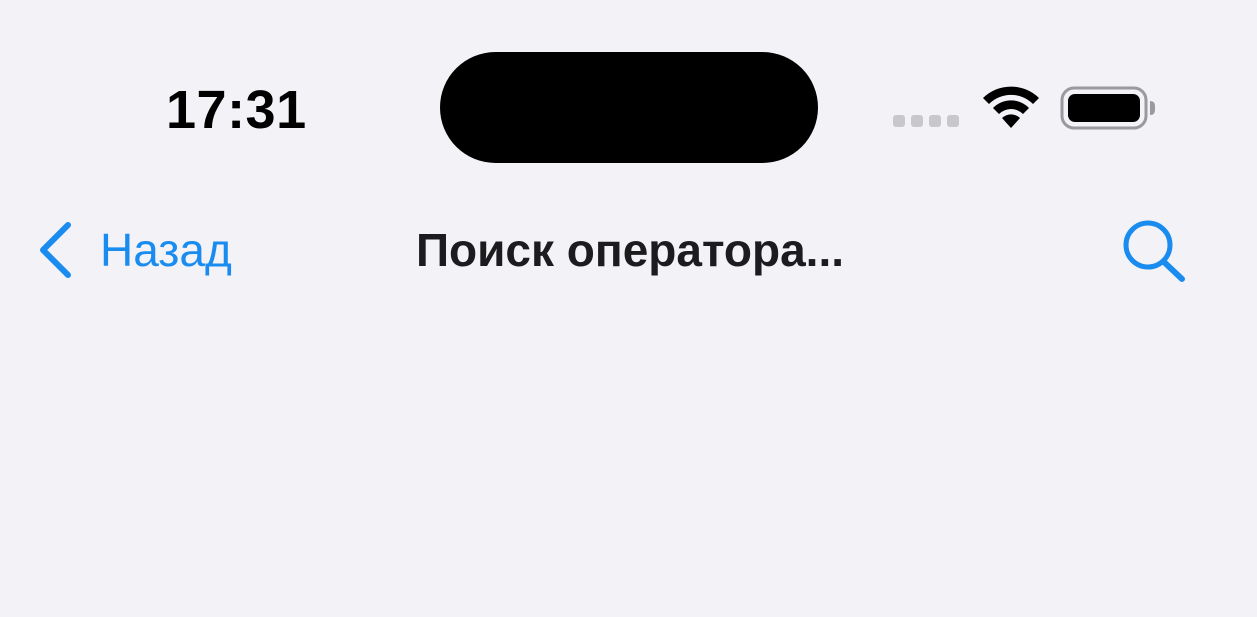 The image size is (1257, 617). I want to click on search-icon, so click(1153, 250).